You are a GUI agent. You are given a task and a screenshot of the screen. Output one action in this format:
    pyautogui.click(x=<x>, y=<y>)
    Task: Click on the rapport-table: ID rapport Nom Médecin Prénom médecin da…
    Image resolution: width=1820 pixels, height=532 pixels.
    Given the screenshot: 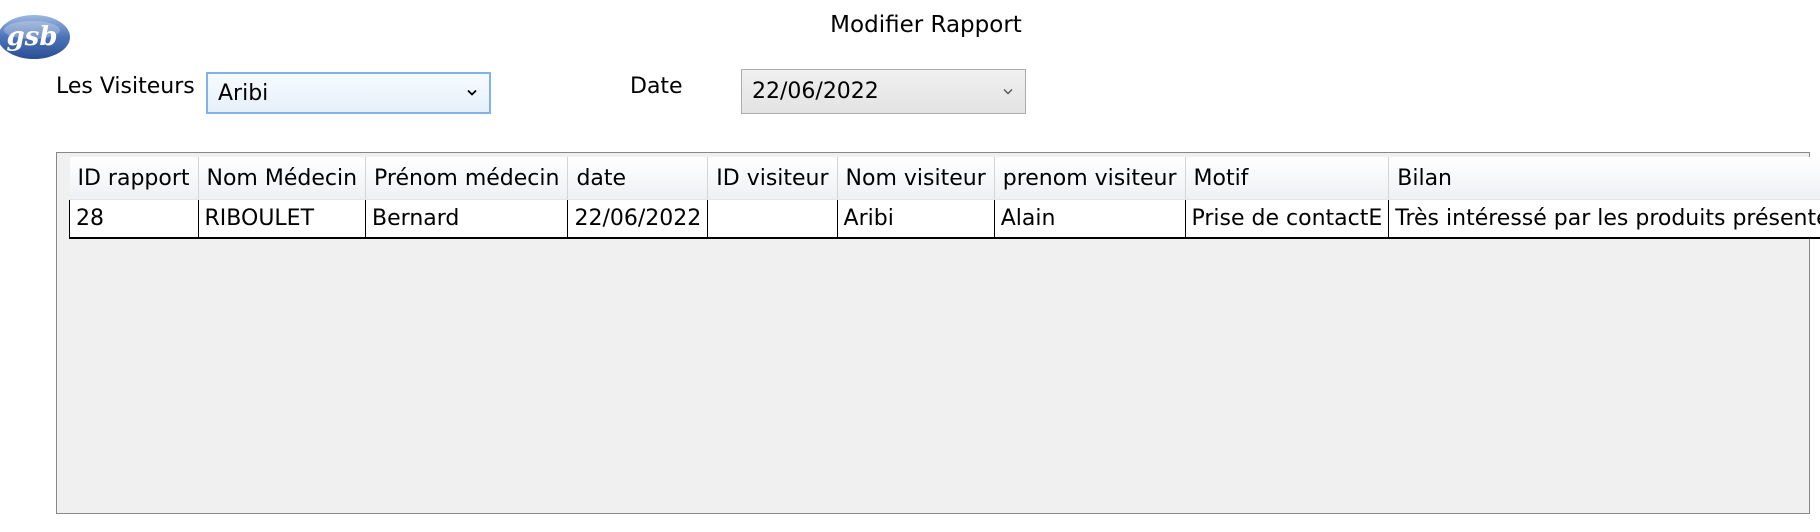 What is the action you would take?
    pyautogui.click(x=944, y=198)
    